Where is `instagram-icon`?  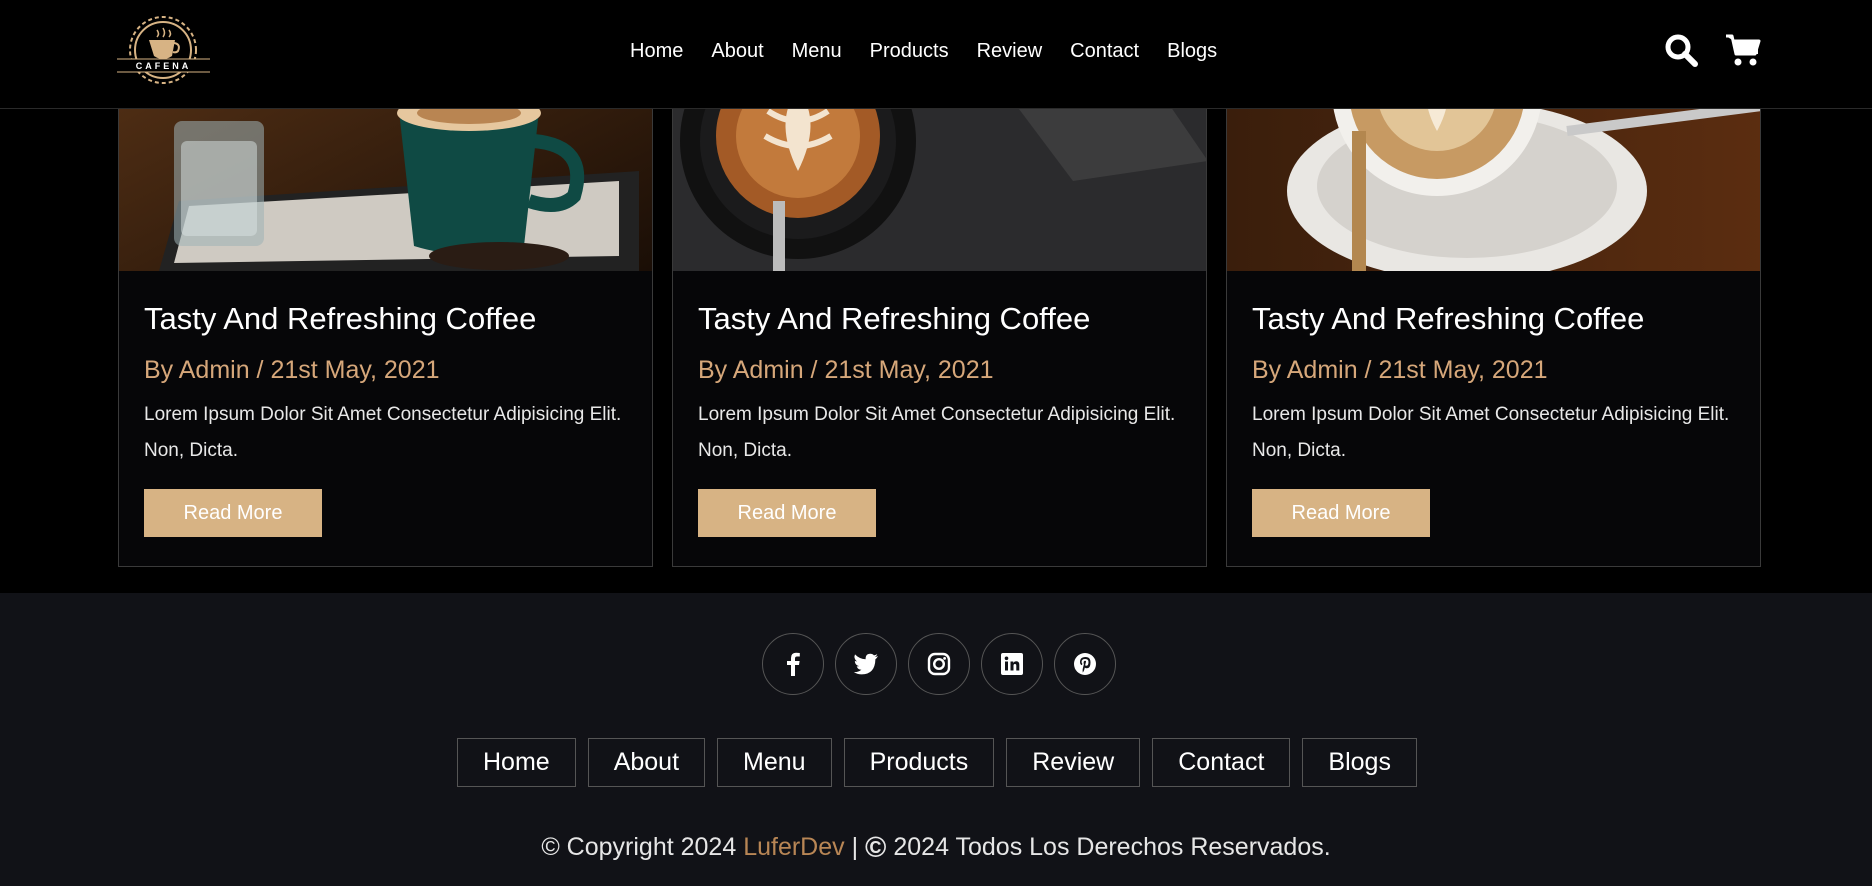
instagram-icon is located at coordinates (939, 664).